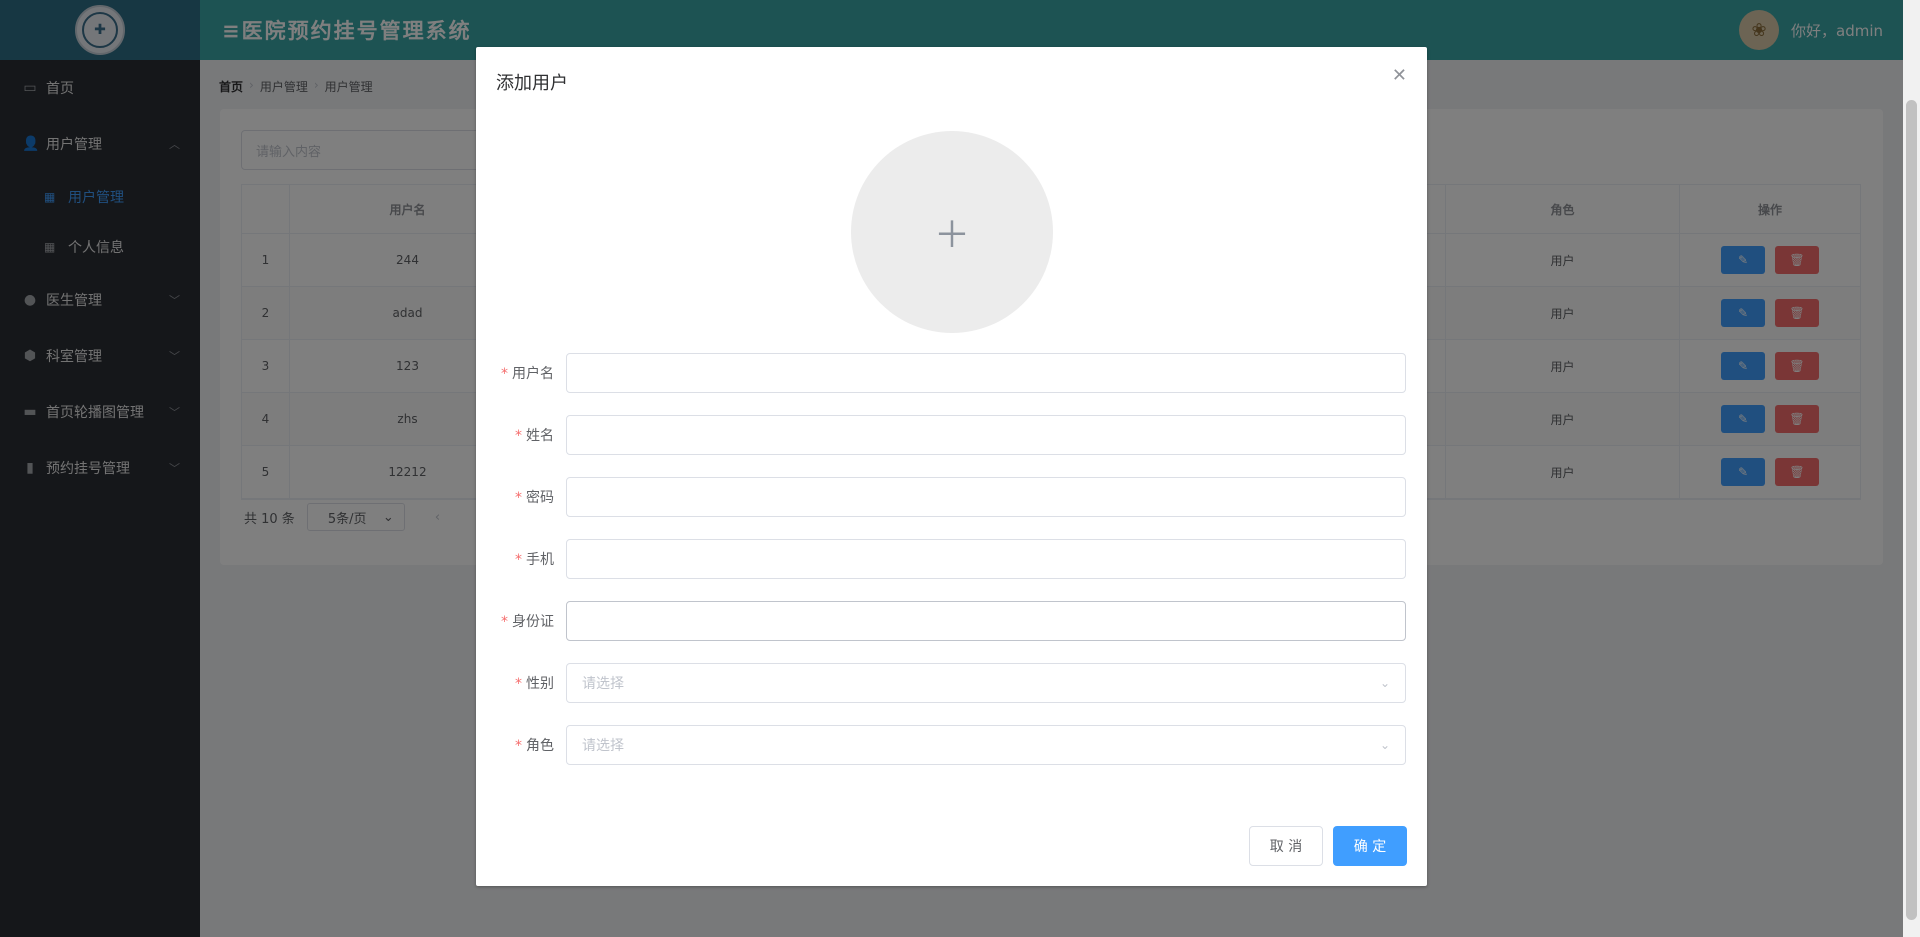 The image size is (1920, 937). What do you see at coordinates (986, 497) in the screenshot?
I see `password-field` at bounding box center [986, 497].